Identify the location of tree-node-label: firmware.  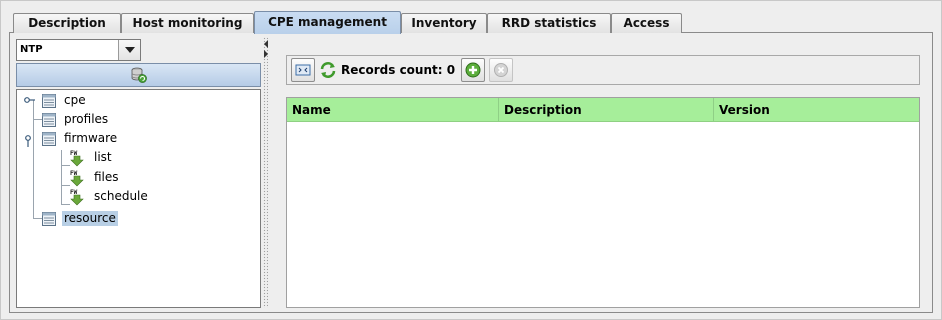
(91, 138).